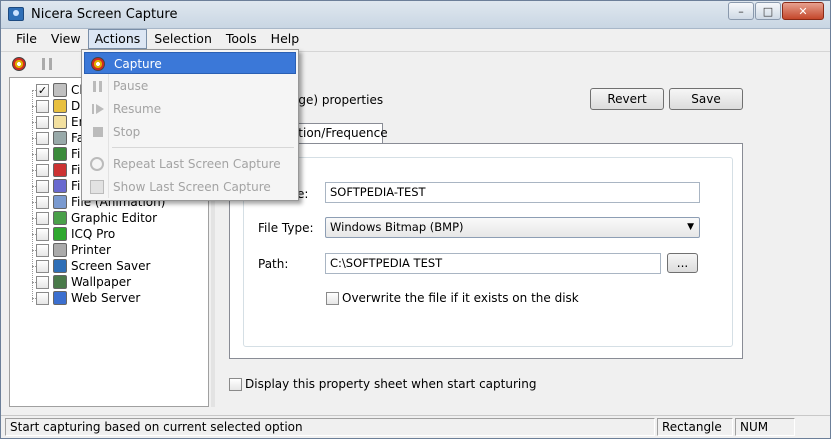 Image resolution: width=831 pixels, height=439 pixels. I want to click on menu-item-resume: Resume, so click(190, 109).